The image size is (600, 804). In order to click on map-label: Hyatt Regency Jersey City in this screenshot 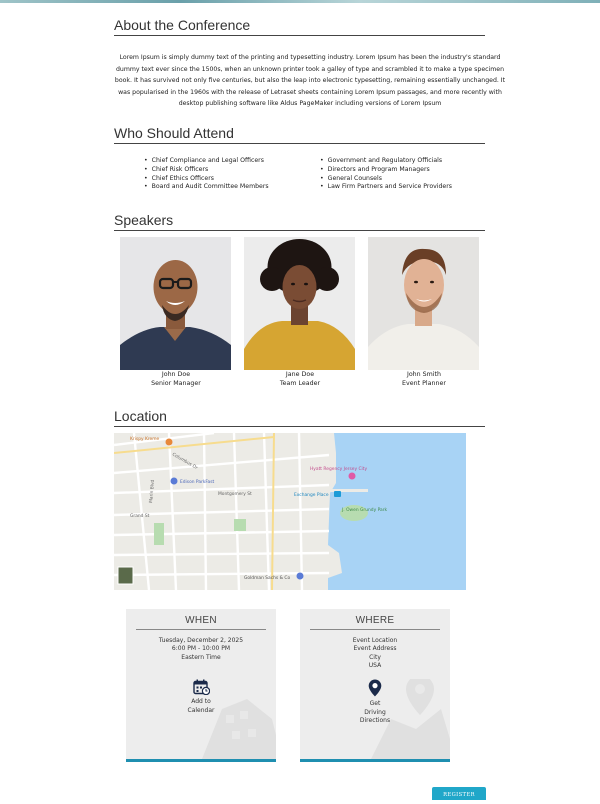, I will do `click(338, 469)`.